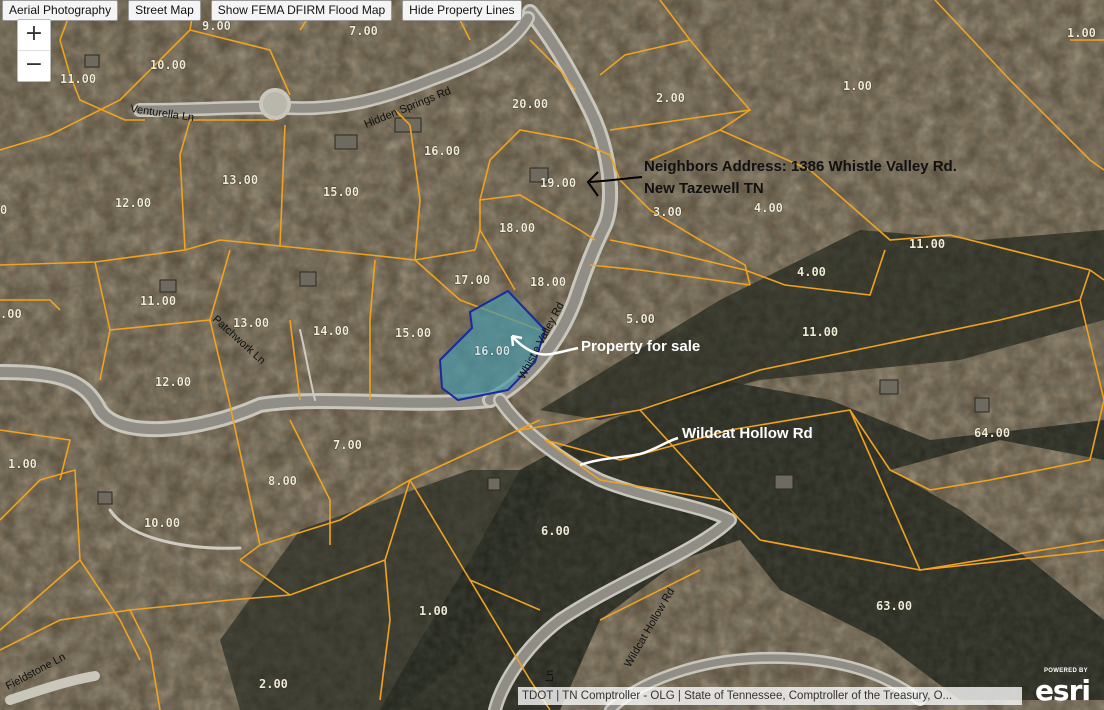 The width and height of the screenshot is (1104, 710). Describe the element at coordinates (60, 10) in the screenshot. I see `aerial-photography-button: Aerial Photography` at that location.